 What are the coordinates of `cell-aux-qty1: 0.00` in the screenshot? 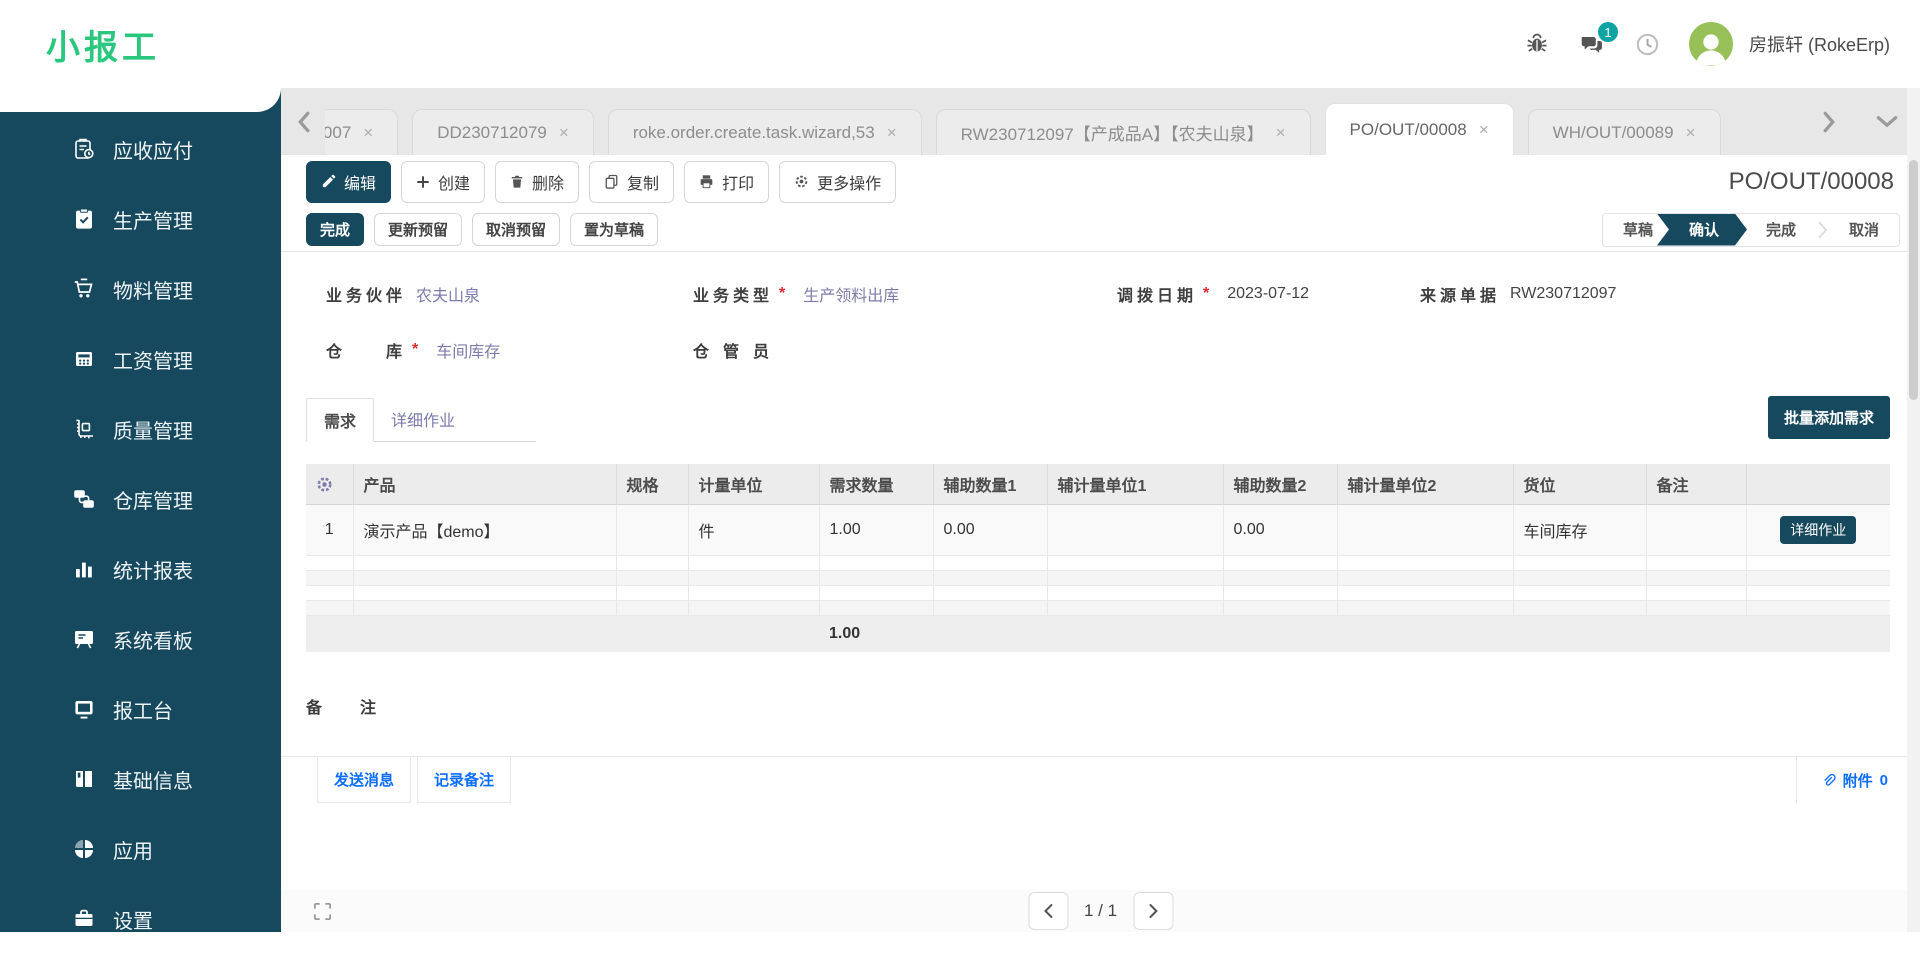 It's located at (990, 530).